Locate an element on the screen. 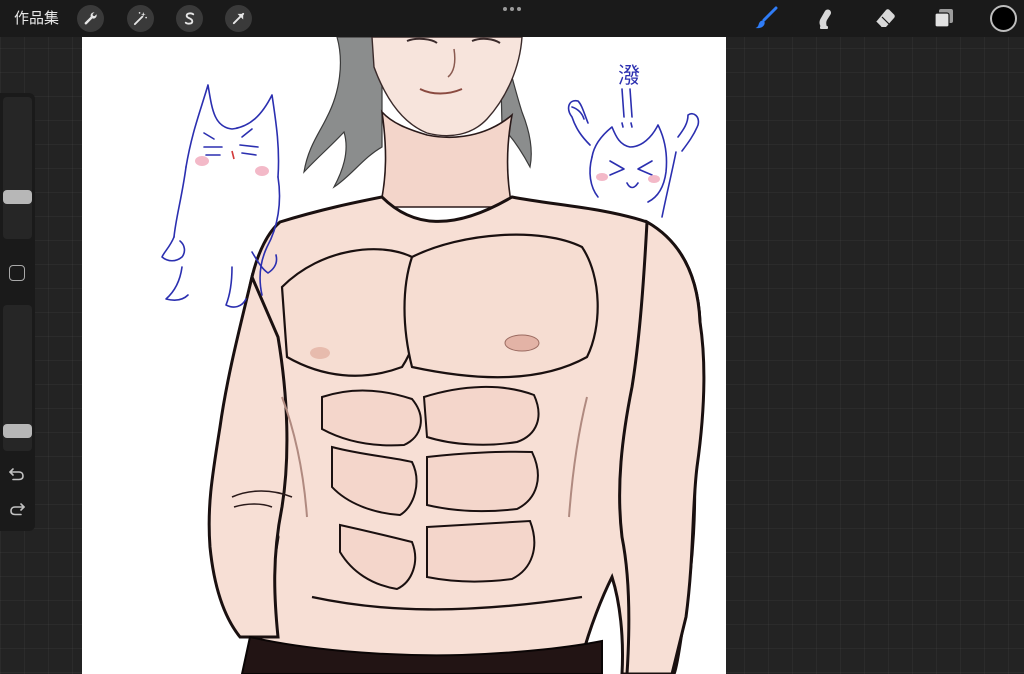 The image size is (1024, 674). selection-button is located at coordinates (189, 18).